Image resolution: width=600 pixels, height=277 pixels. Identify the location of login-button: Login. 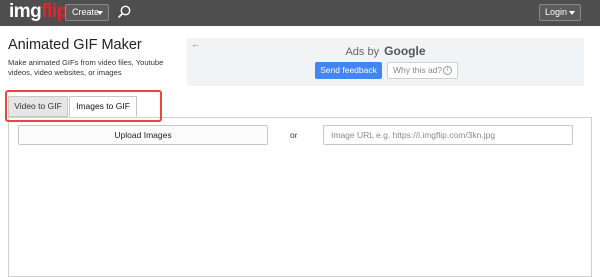
(560, 12).